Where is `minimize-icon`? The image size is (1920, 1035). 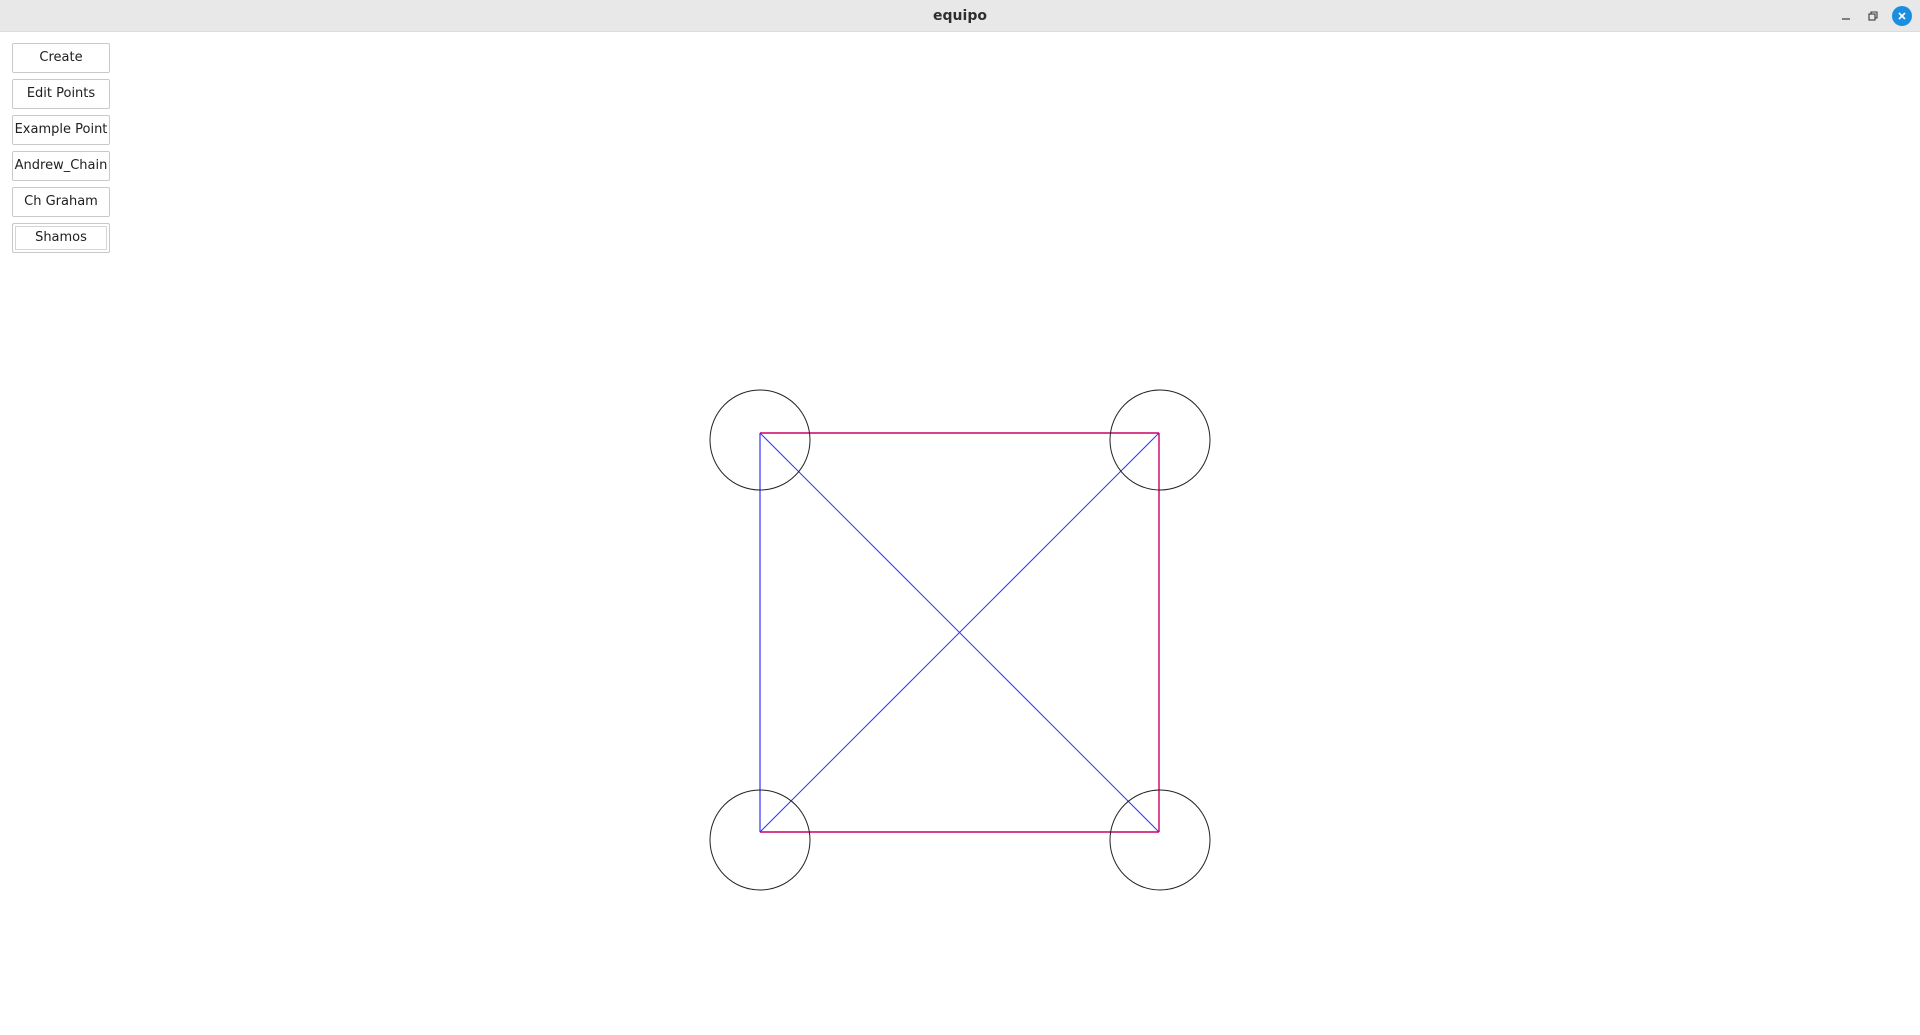
minimize-icon is located at coordinates (1846, 16).